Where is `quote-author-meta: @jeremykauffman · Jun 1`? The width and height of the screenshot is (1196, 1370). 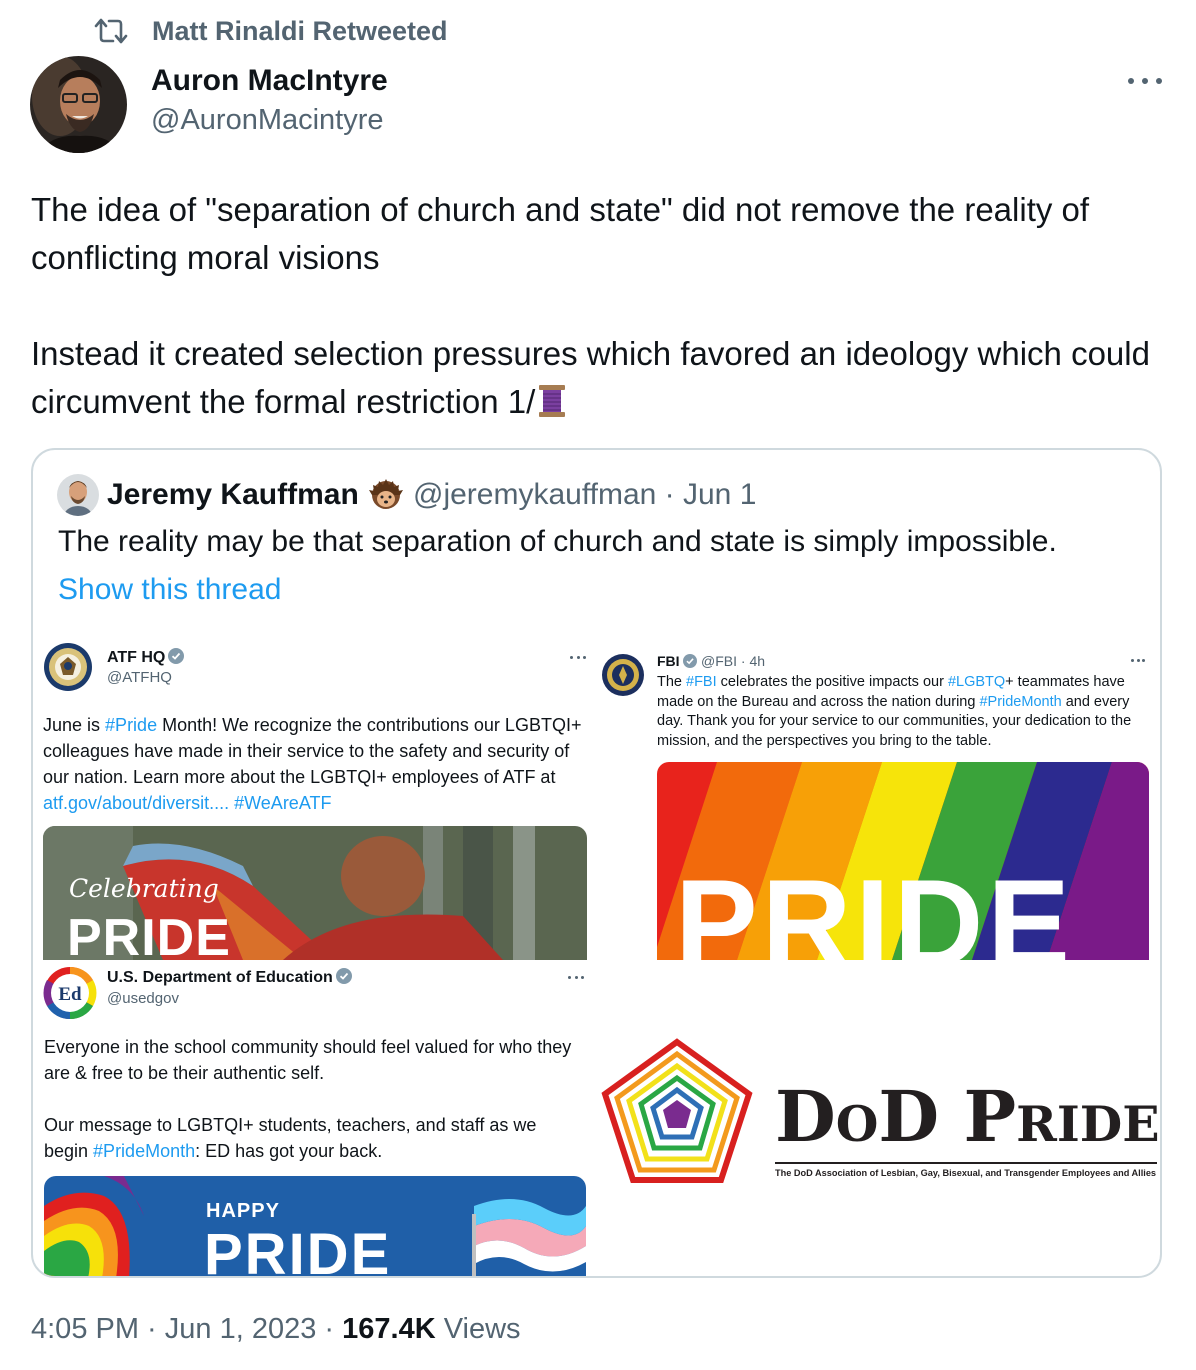
quote-author-meta: @jeremykauffman · Jun 1 is located at coordinates (584, 495).